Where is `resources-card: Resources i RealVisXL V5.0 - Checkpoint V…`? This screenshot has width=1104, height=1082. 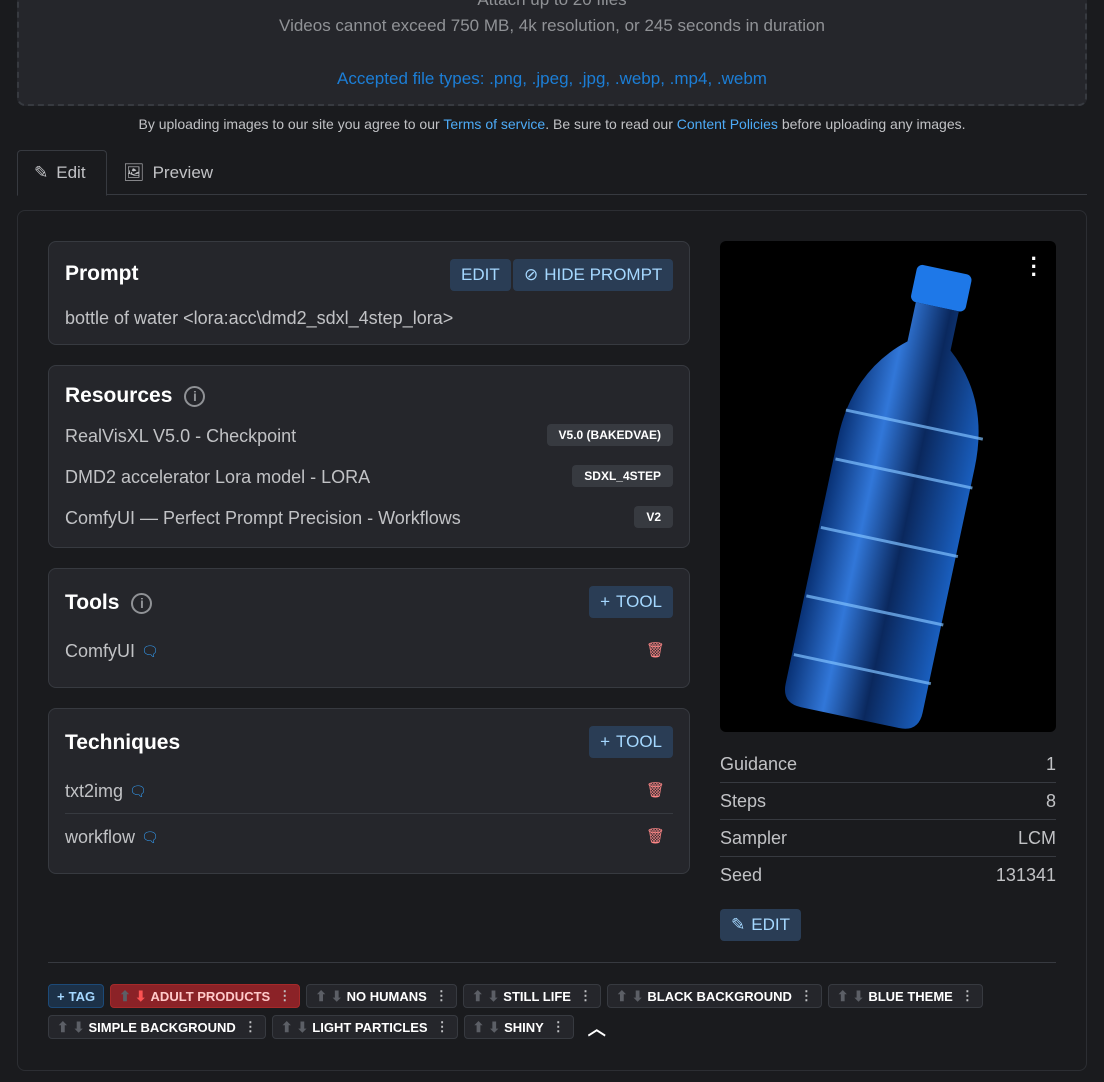 resources-card: Resources i RealVisXL V5.0 - Checkpoint V… is located at coordinates (369, 456).